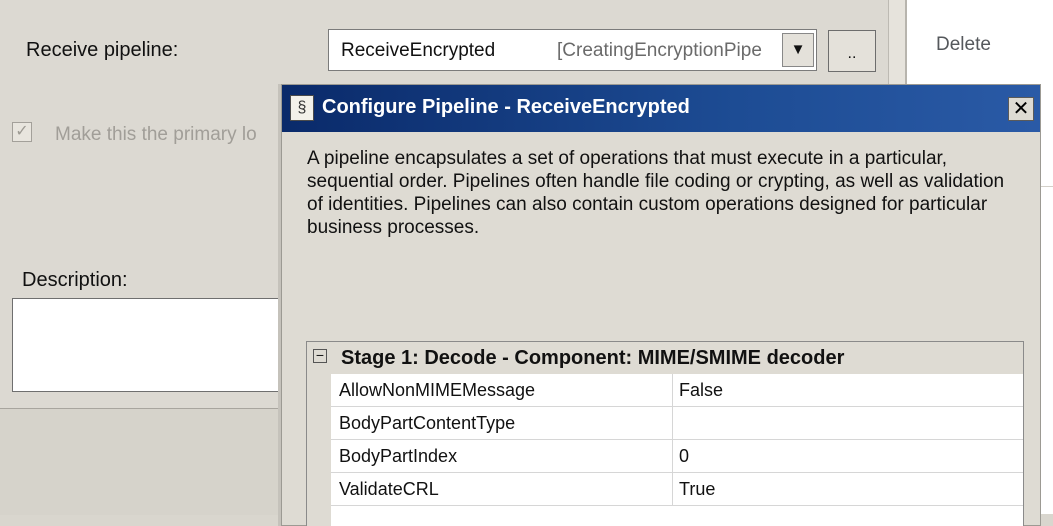 The width and height of the screenshot is (1053, 526). Describe the element at coordinates (437, 390) in the screenshot. I see `property-name: AllowNonMIMEMessage` at that location.